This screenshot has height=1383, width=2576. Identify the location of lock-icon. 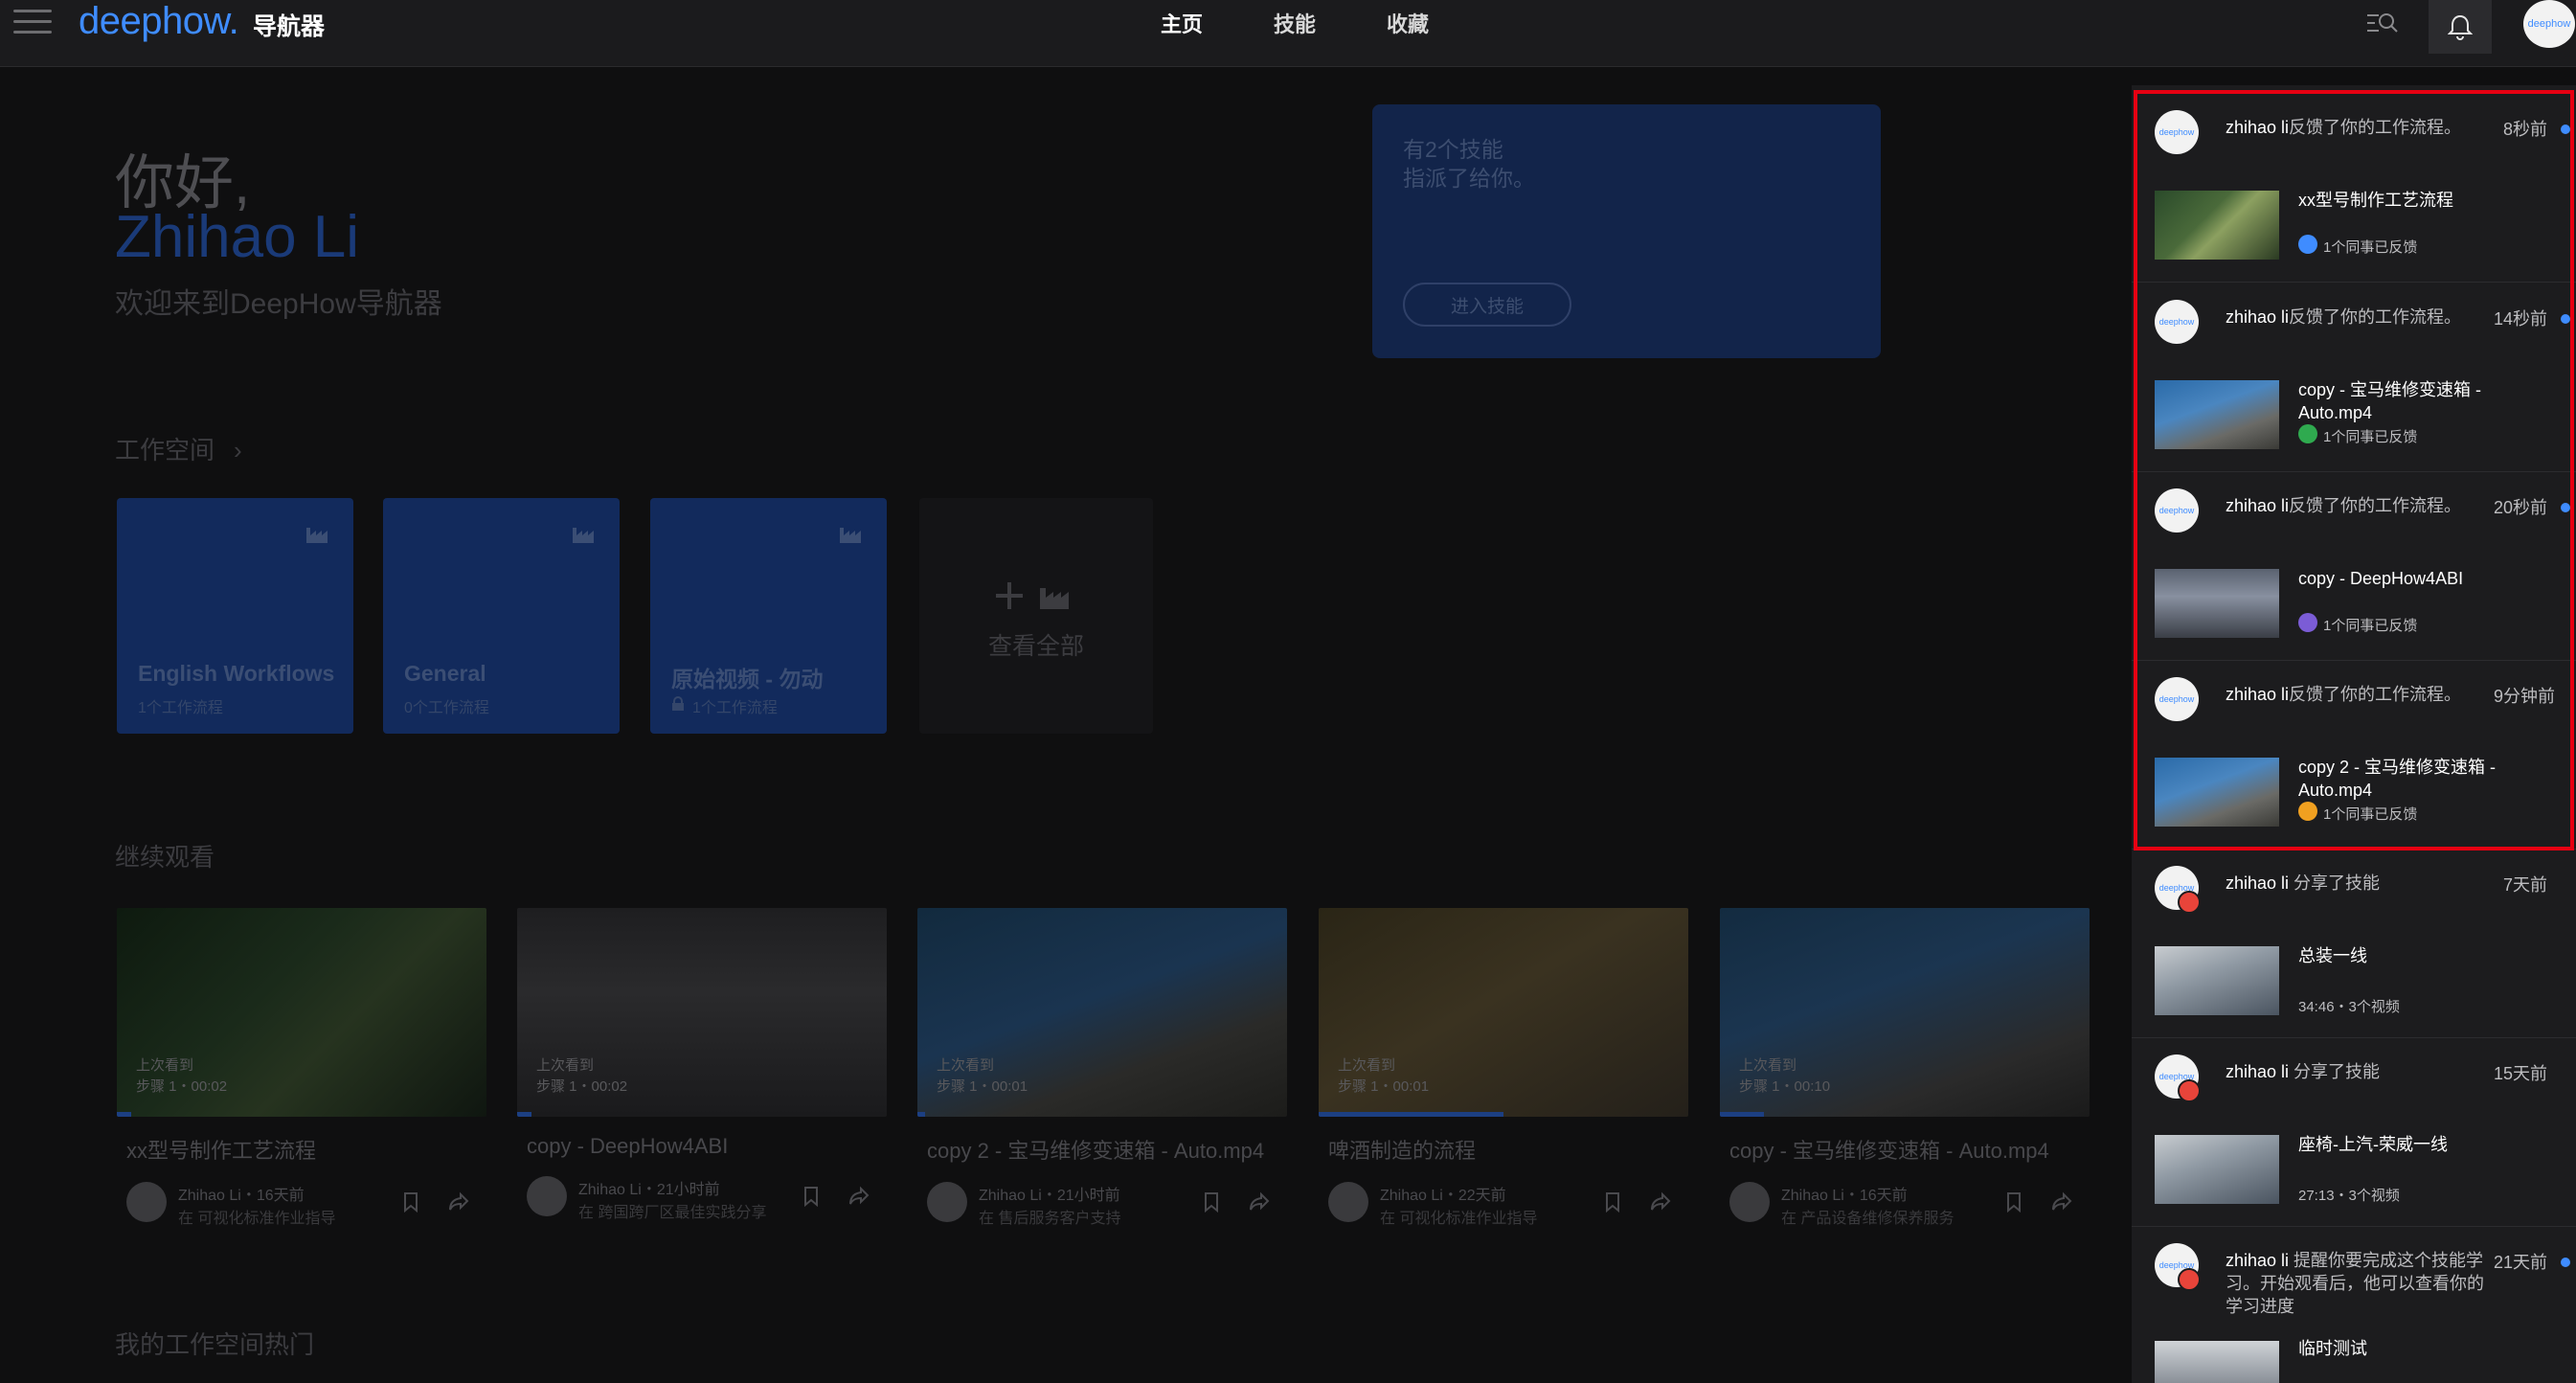
(678, 704).